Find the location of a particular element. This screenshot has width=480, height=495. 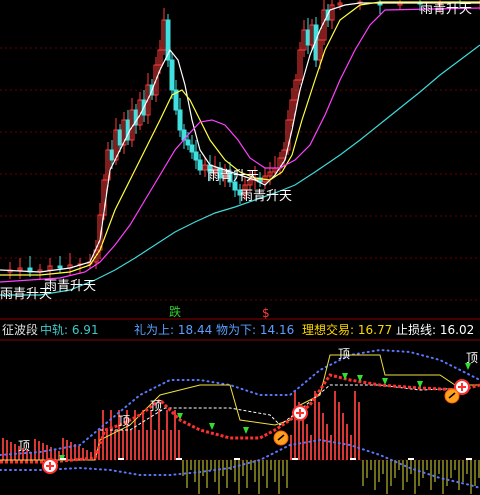

mid-rail-label: 中轨: 6.91 is located at coordinates (69, 330).